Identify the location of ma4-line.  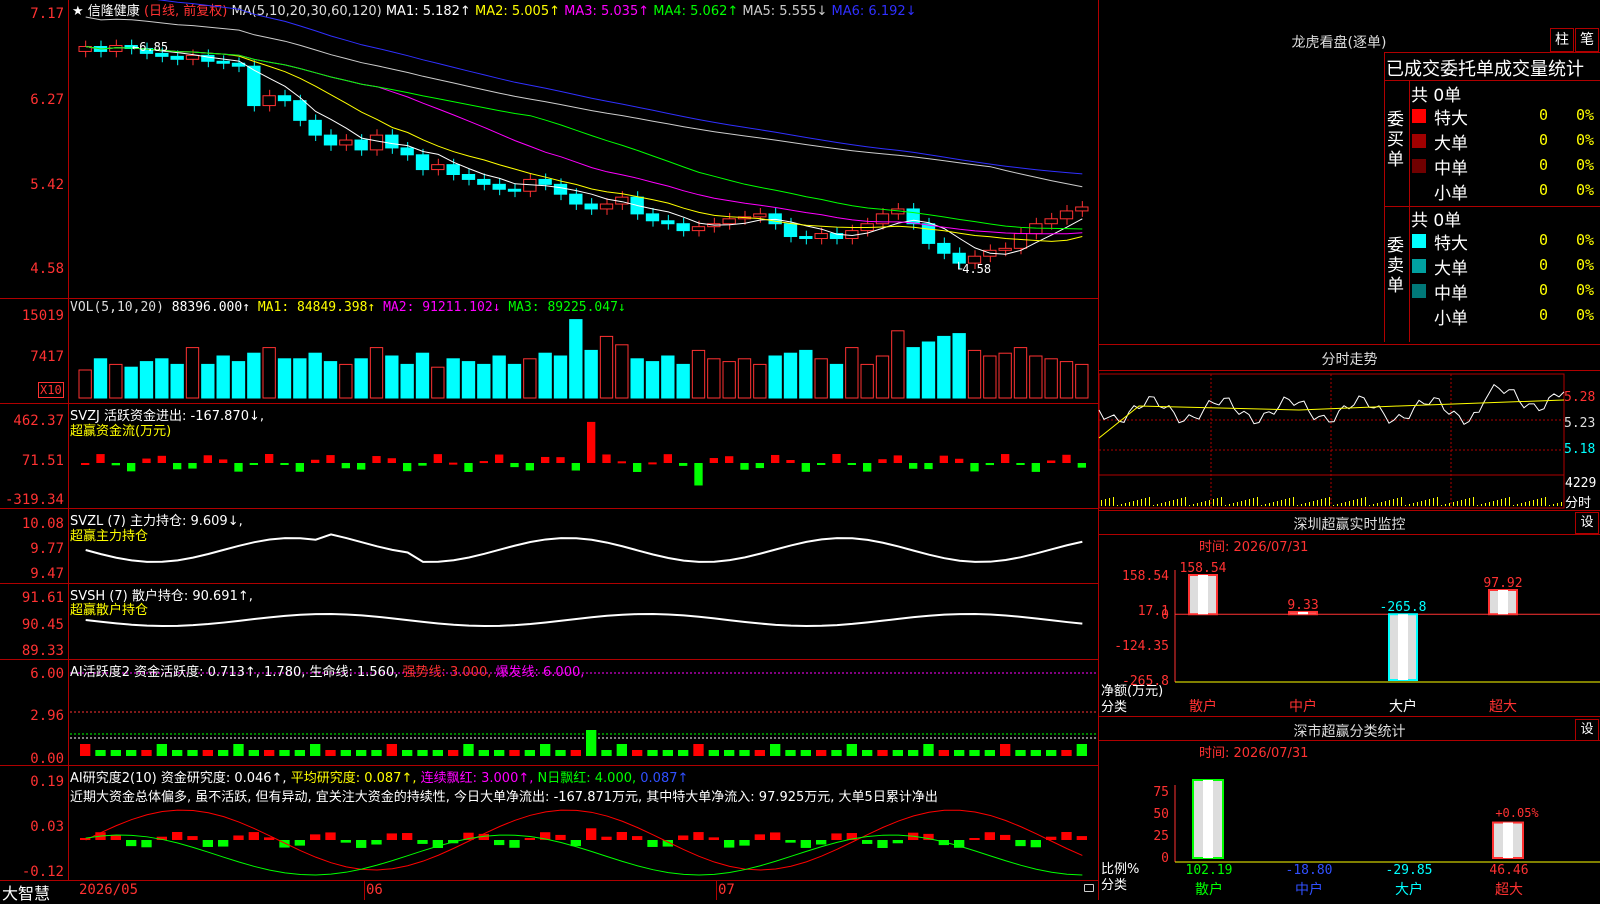
(584, 138).